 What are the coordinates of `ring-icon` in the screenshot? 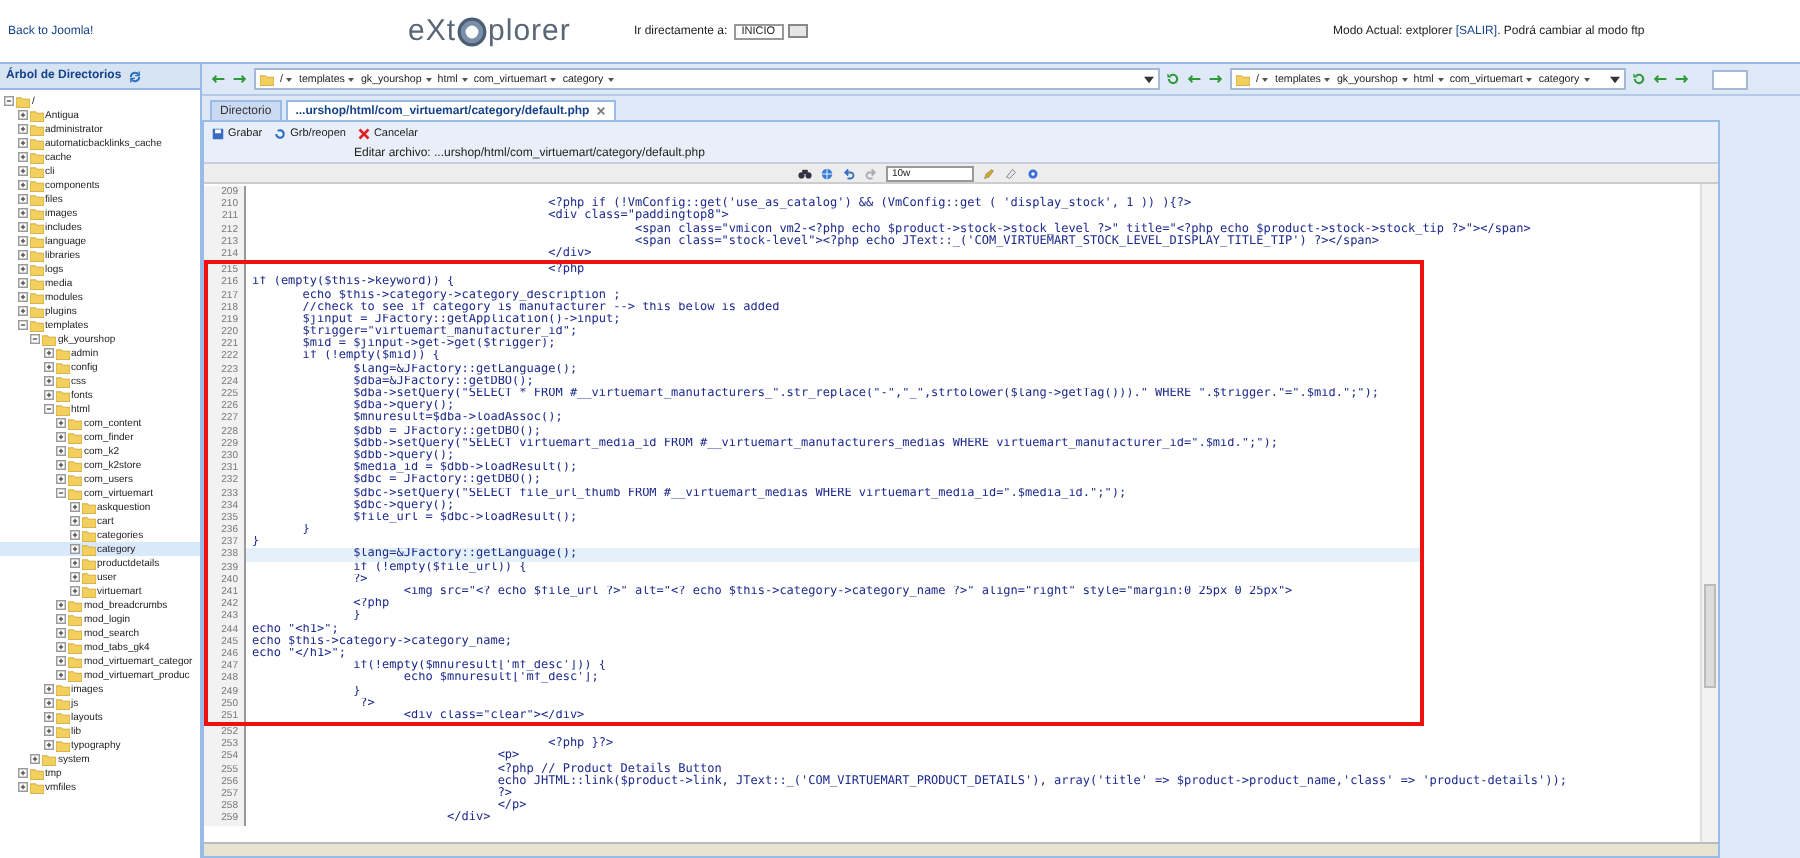 It's located at (472, 31).